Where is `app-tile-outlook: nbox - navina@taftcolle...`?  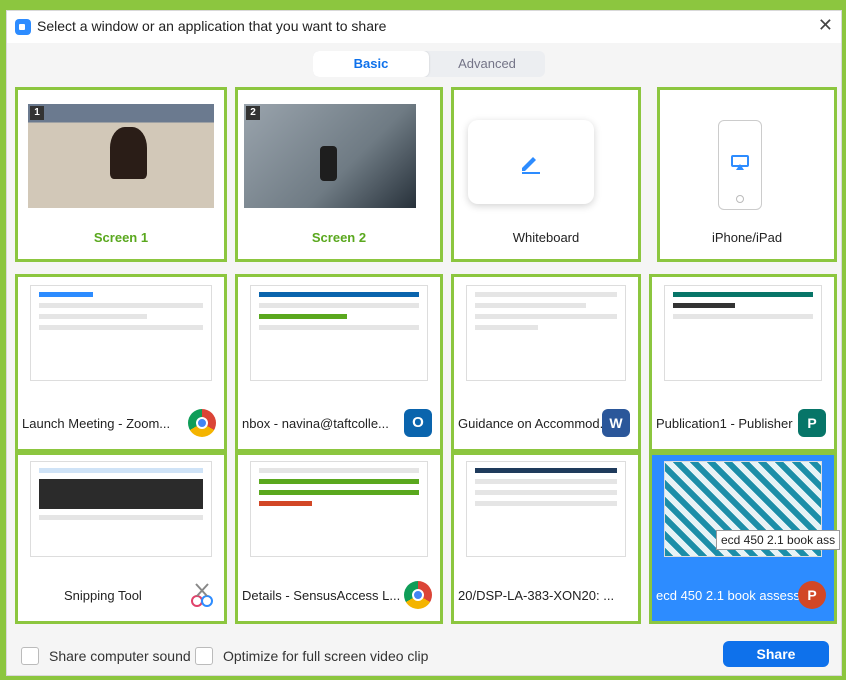 app-tile-outlook: nbox - navina@taftcolle... is located at coordinates (339, 363).